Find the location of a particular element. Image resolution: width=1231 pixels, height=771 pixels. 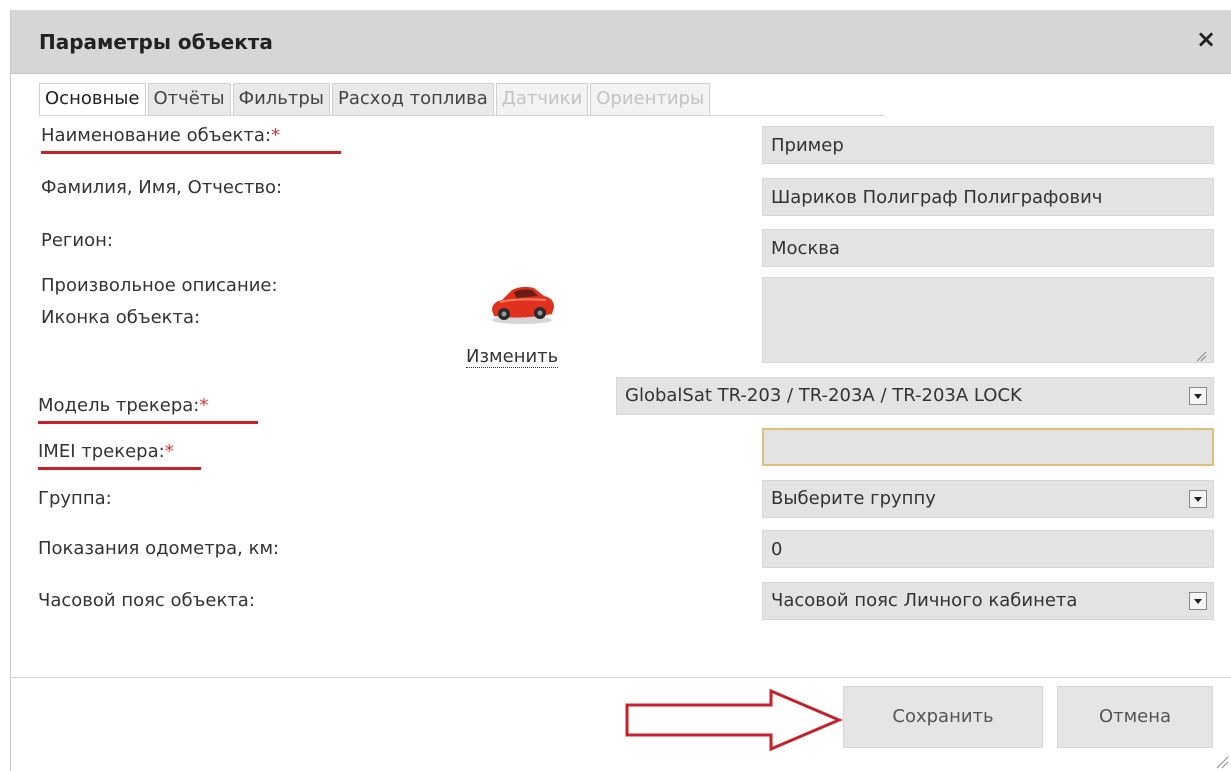

timezone-select: Часовой пояс Личного кабинета is located at coordinates (988, 601).